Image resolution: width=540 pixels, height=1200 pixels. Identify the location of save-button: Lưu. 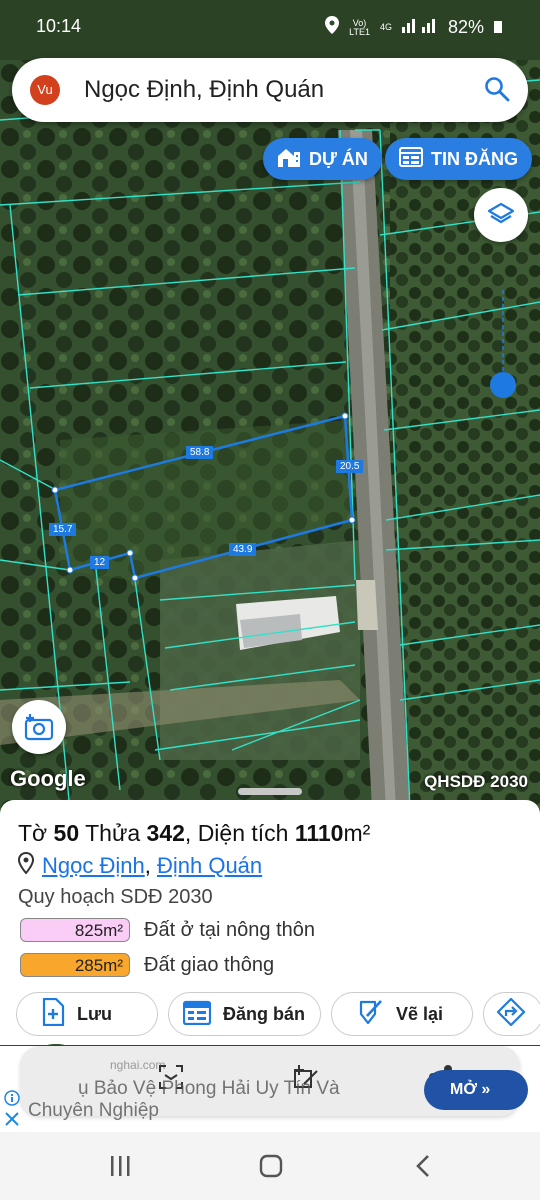
(87, 1014).